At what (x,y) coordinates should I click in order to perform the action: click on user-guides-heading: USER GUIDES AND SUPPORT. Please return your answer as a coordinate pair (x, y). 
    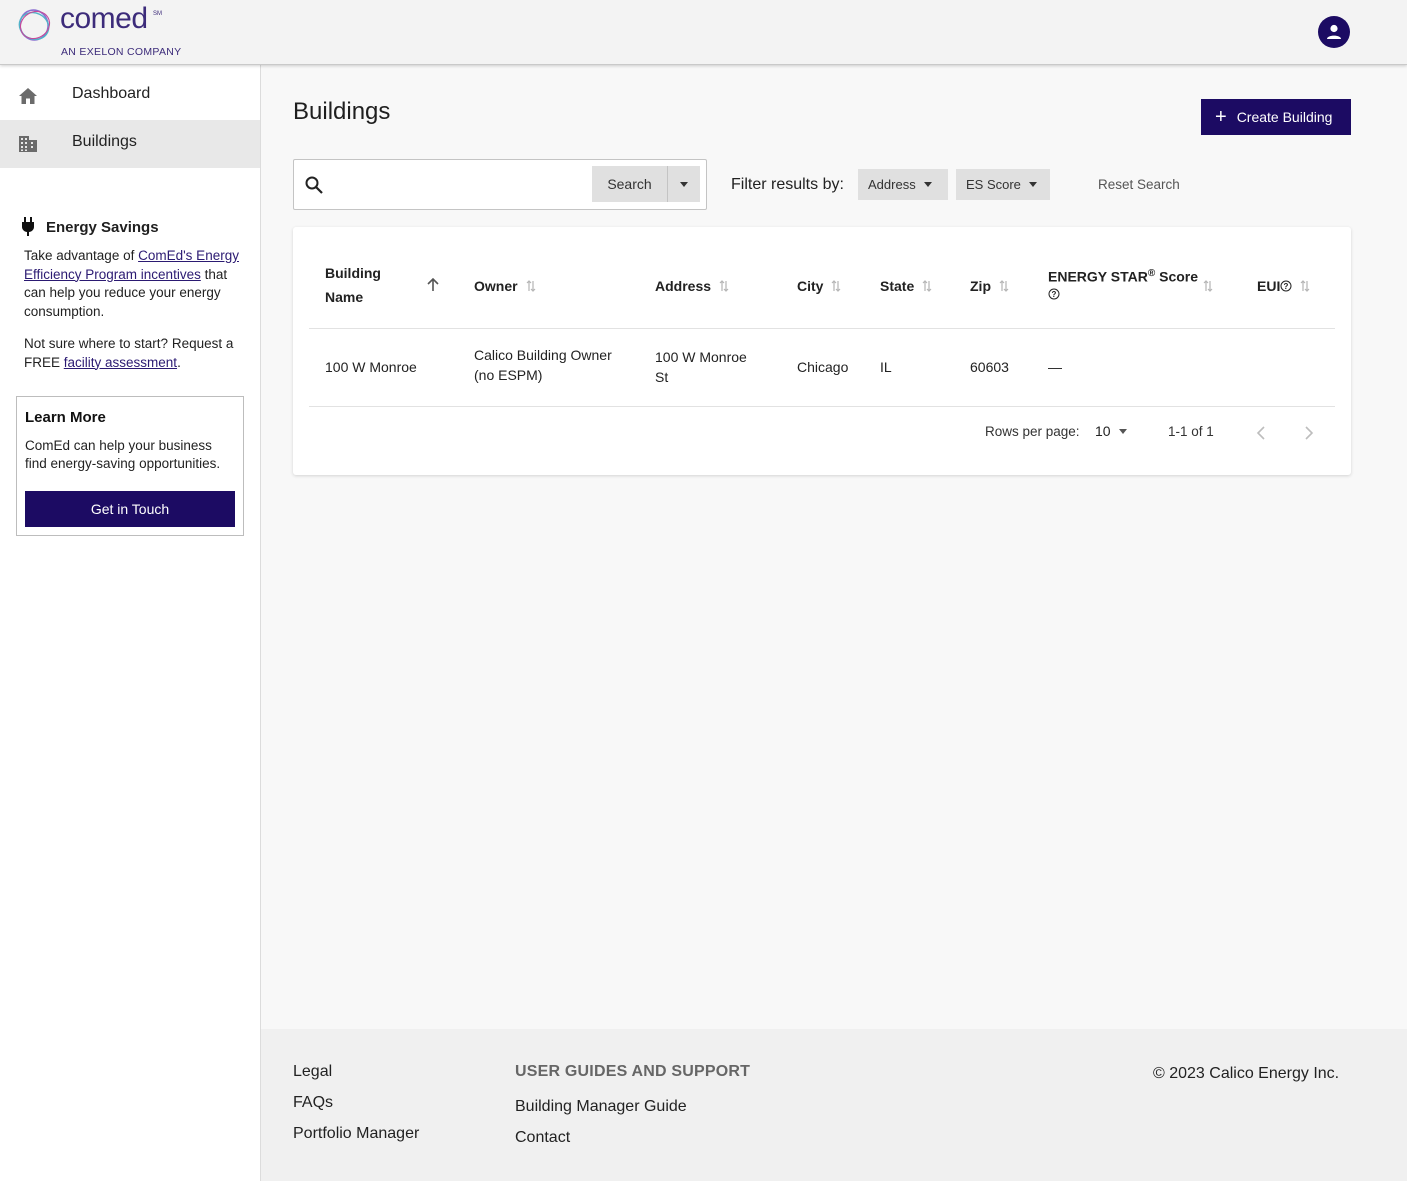
    Looking at the image, I should click on (633, 1071).